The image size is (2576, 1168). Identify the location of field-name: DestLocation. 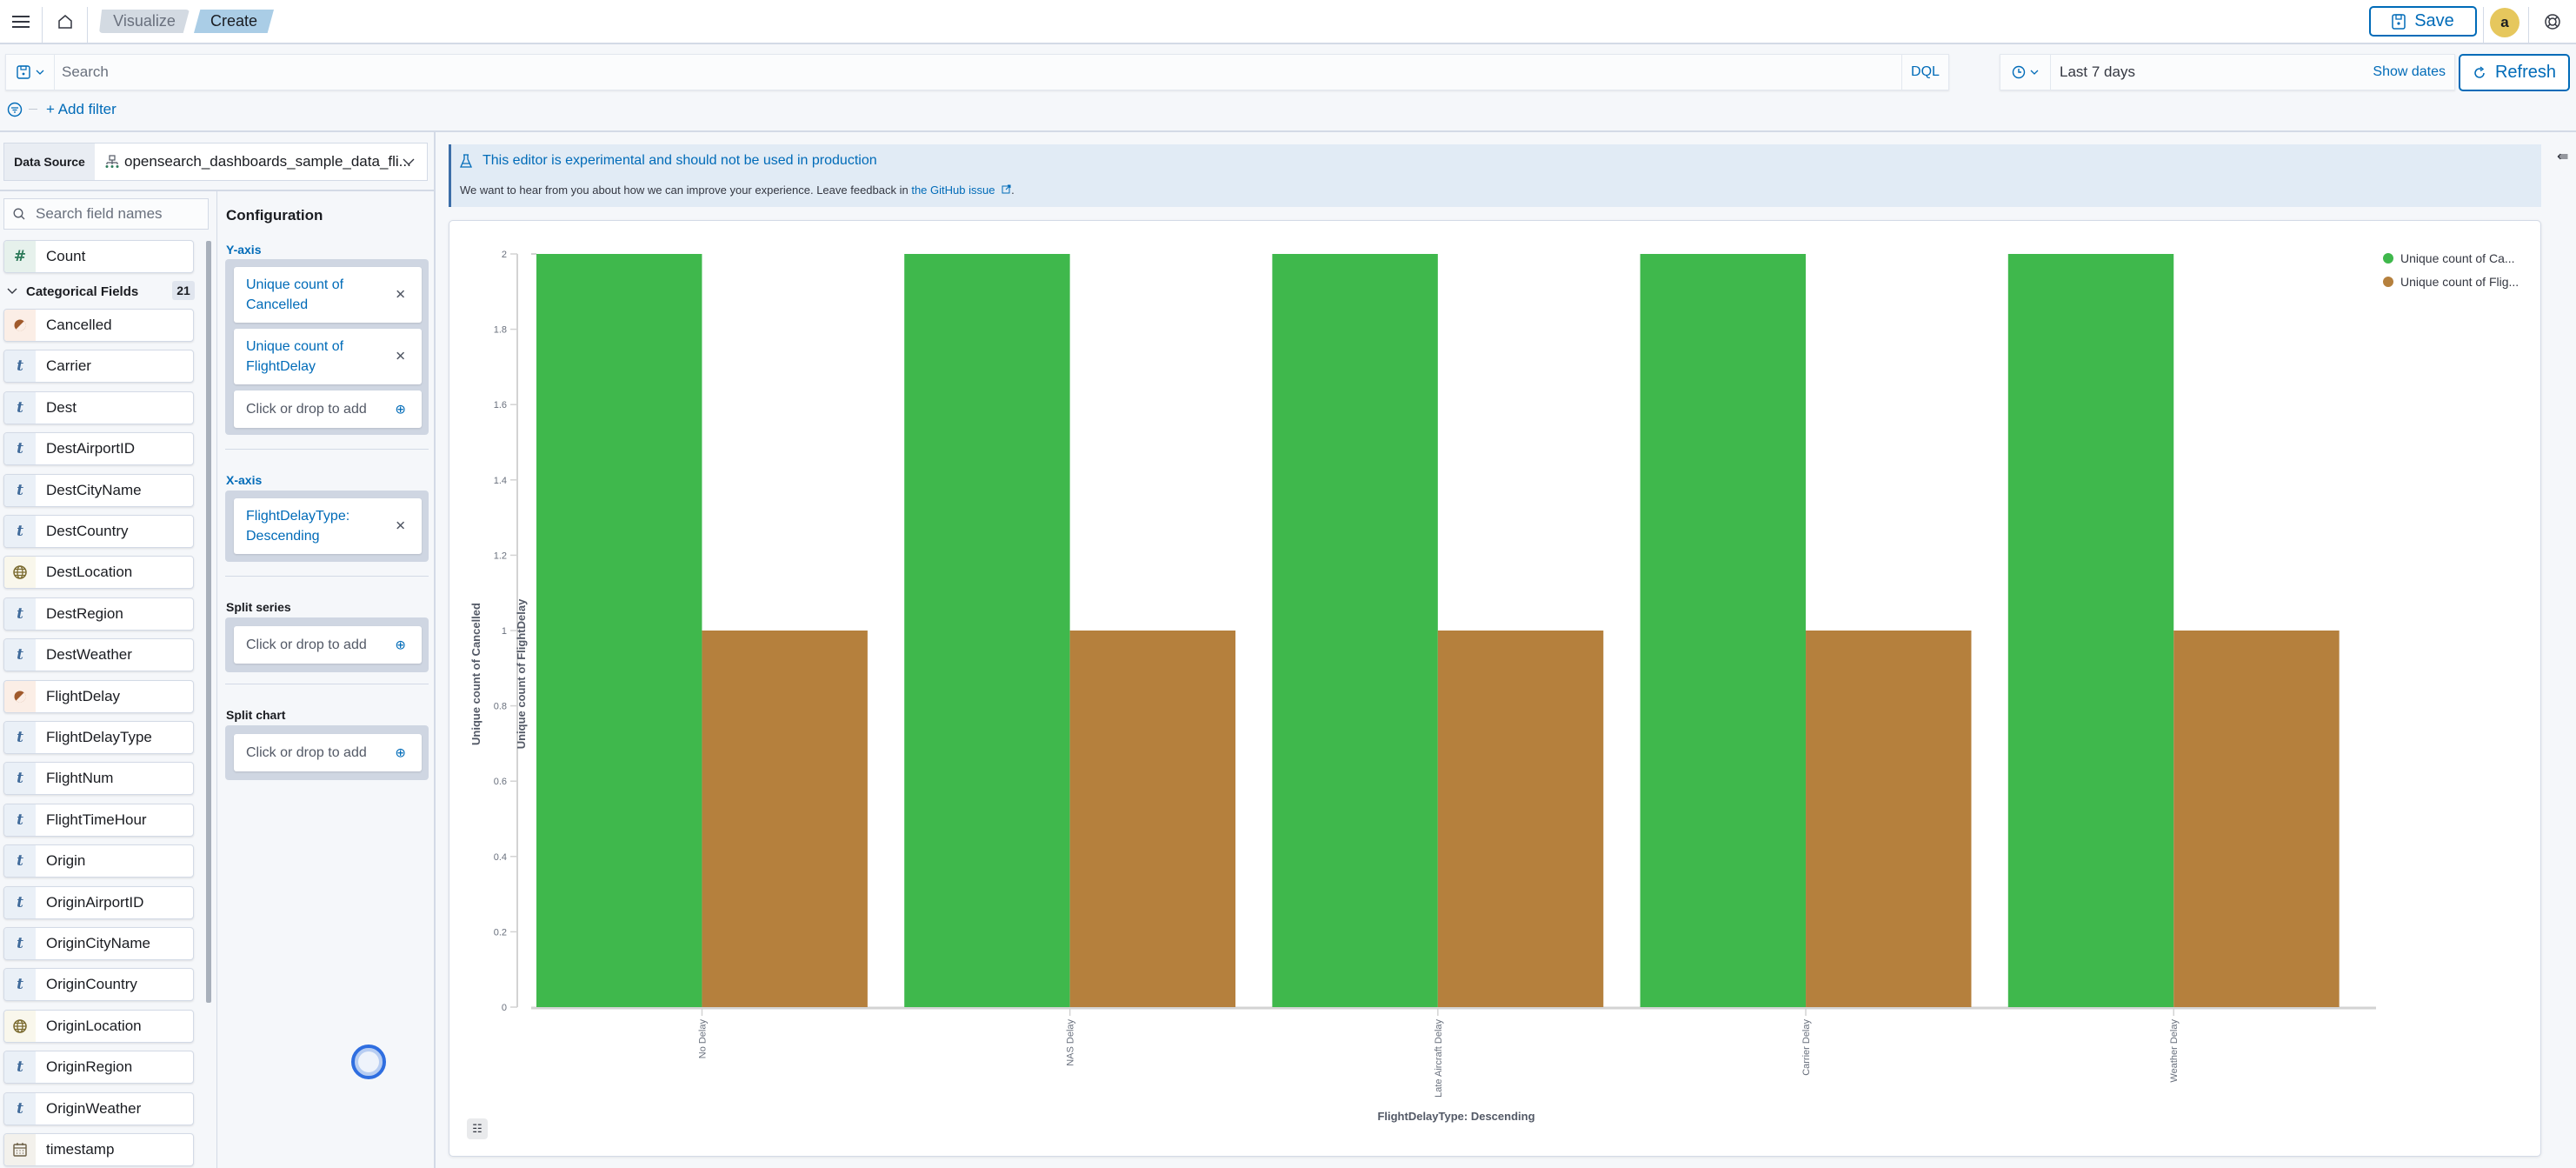
(89, 572).